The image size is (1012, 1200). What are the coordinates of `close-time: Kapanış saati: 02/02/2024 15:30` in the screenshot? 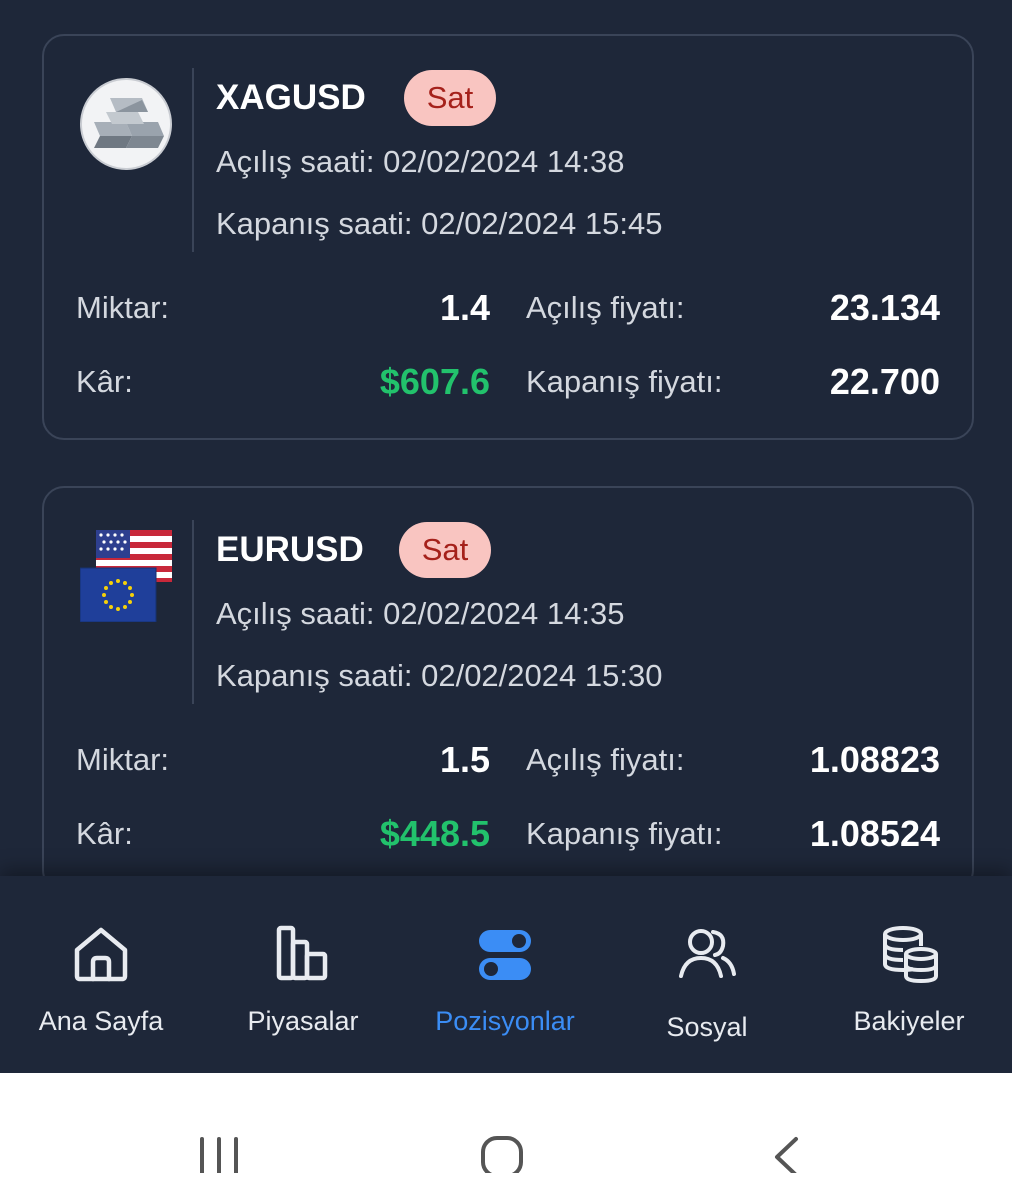 It's located at (439, 676).